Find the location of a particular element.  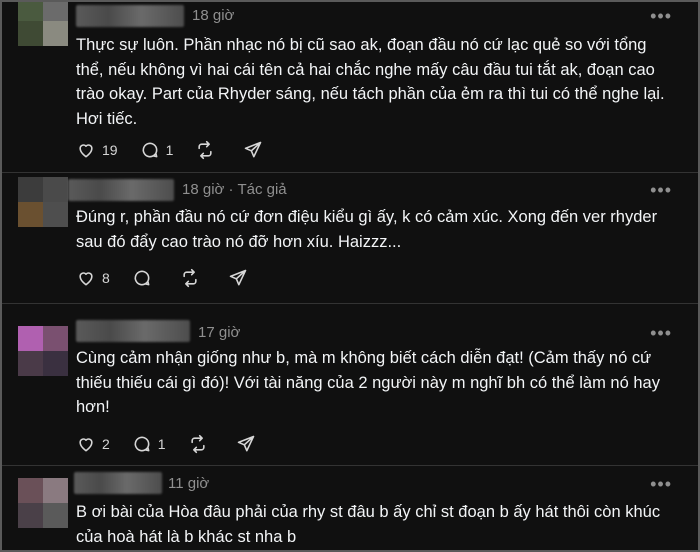

like-count: 2 is located at coordinates (106, 444).